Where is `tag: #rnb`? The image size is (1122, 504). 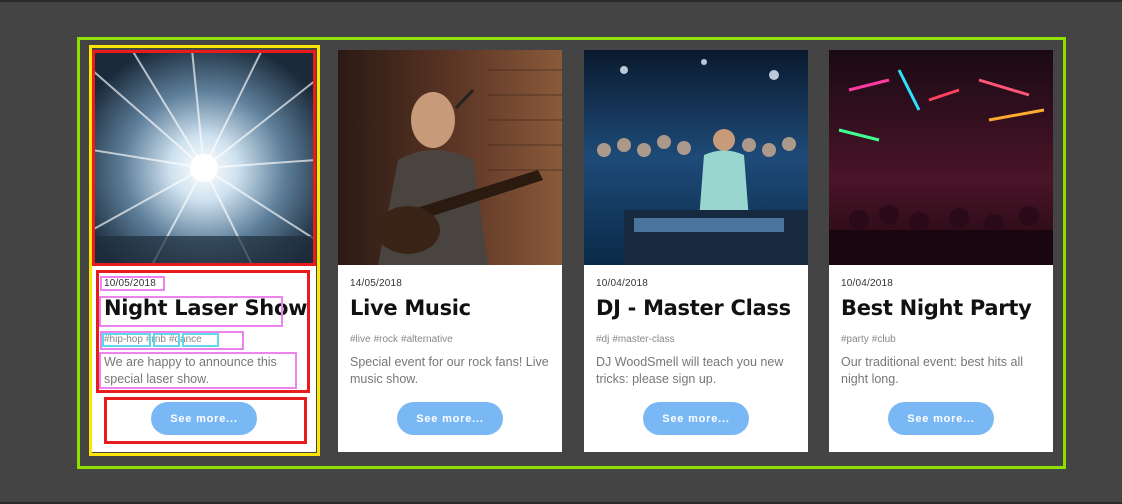 tag: #rnb is located at coordinates (156, 339).